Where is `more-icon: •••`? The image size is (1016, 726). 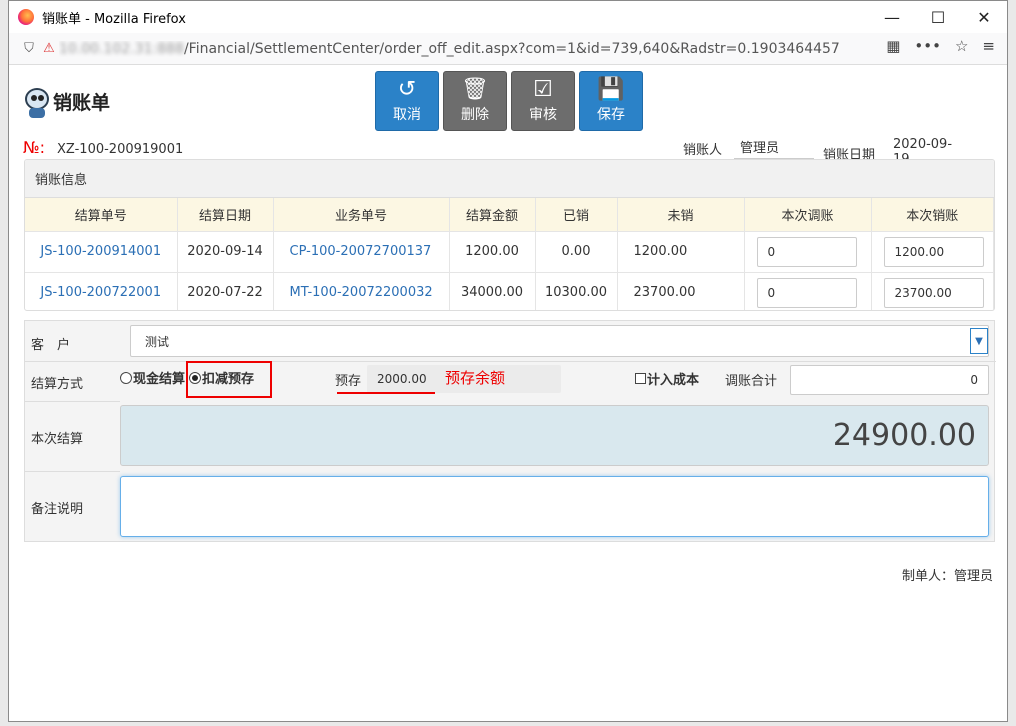
more-icon: ••• is located at coordinates (927, 46).